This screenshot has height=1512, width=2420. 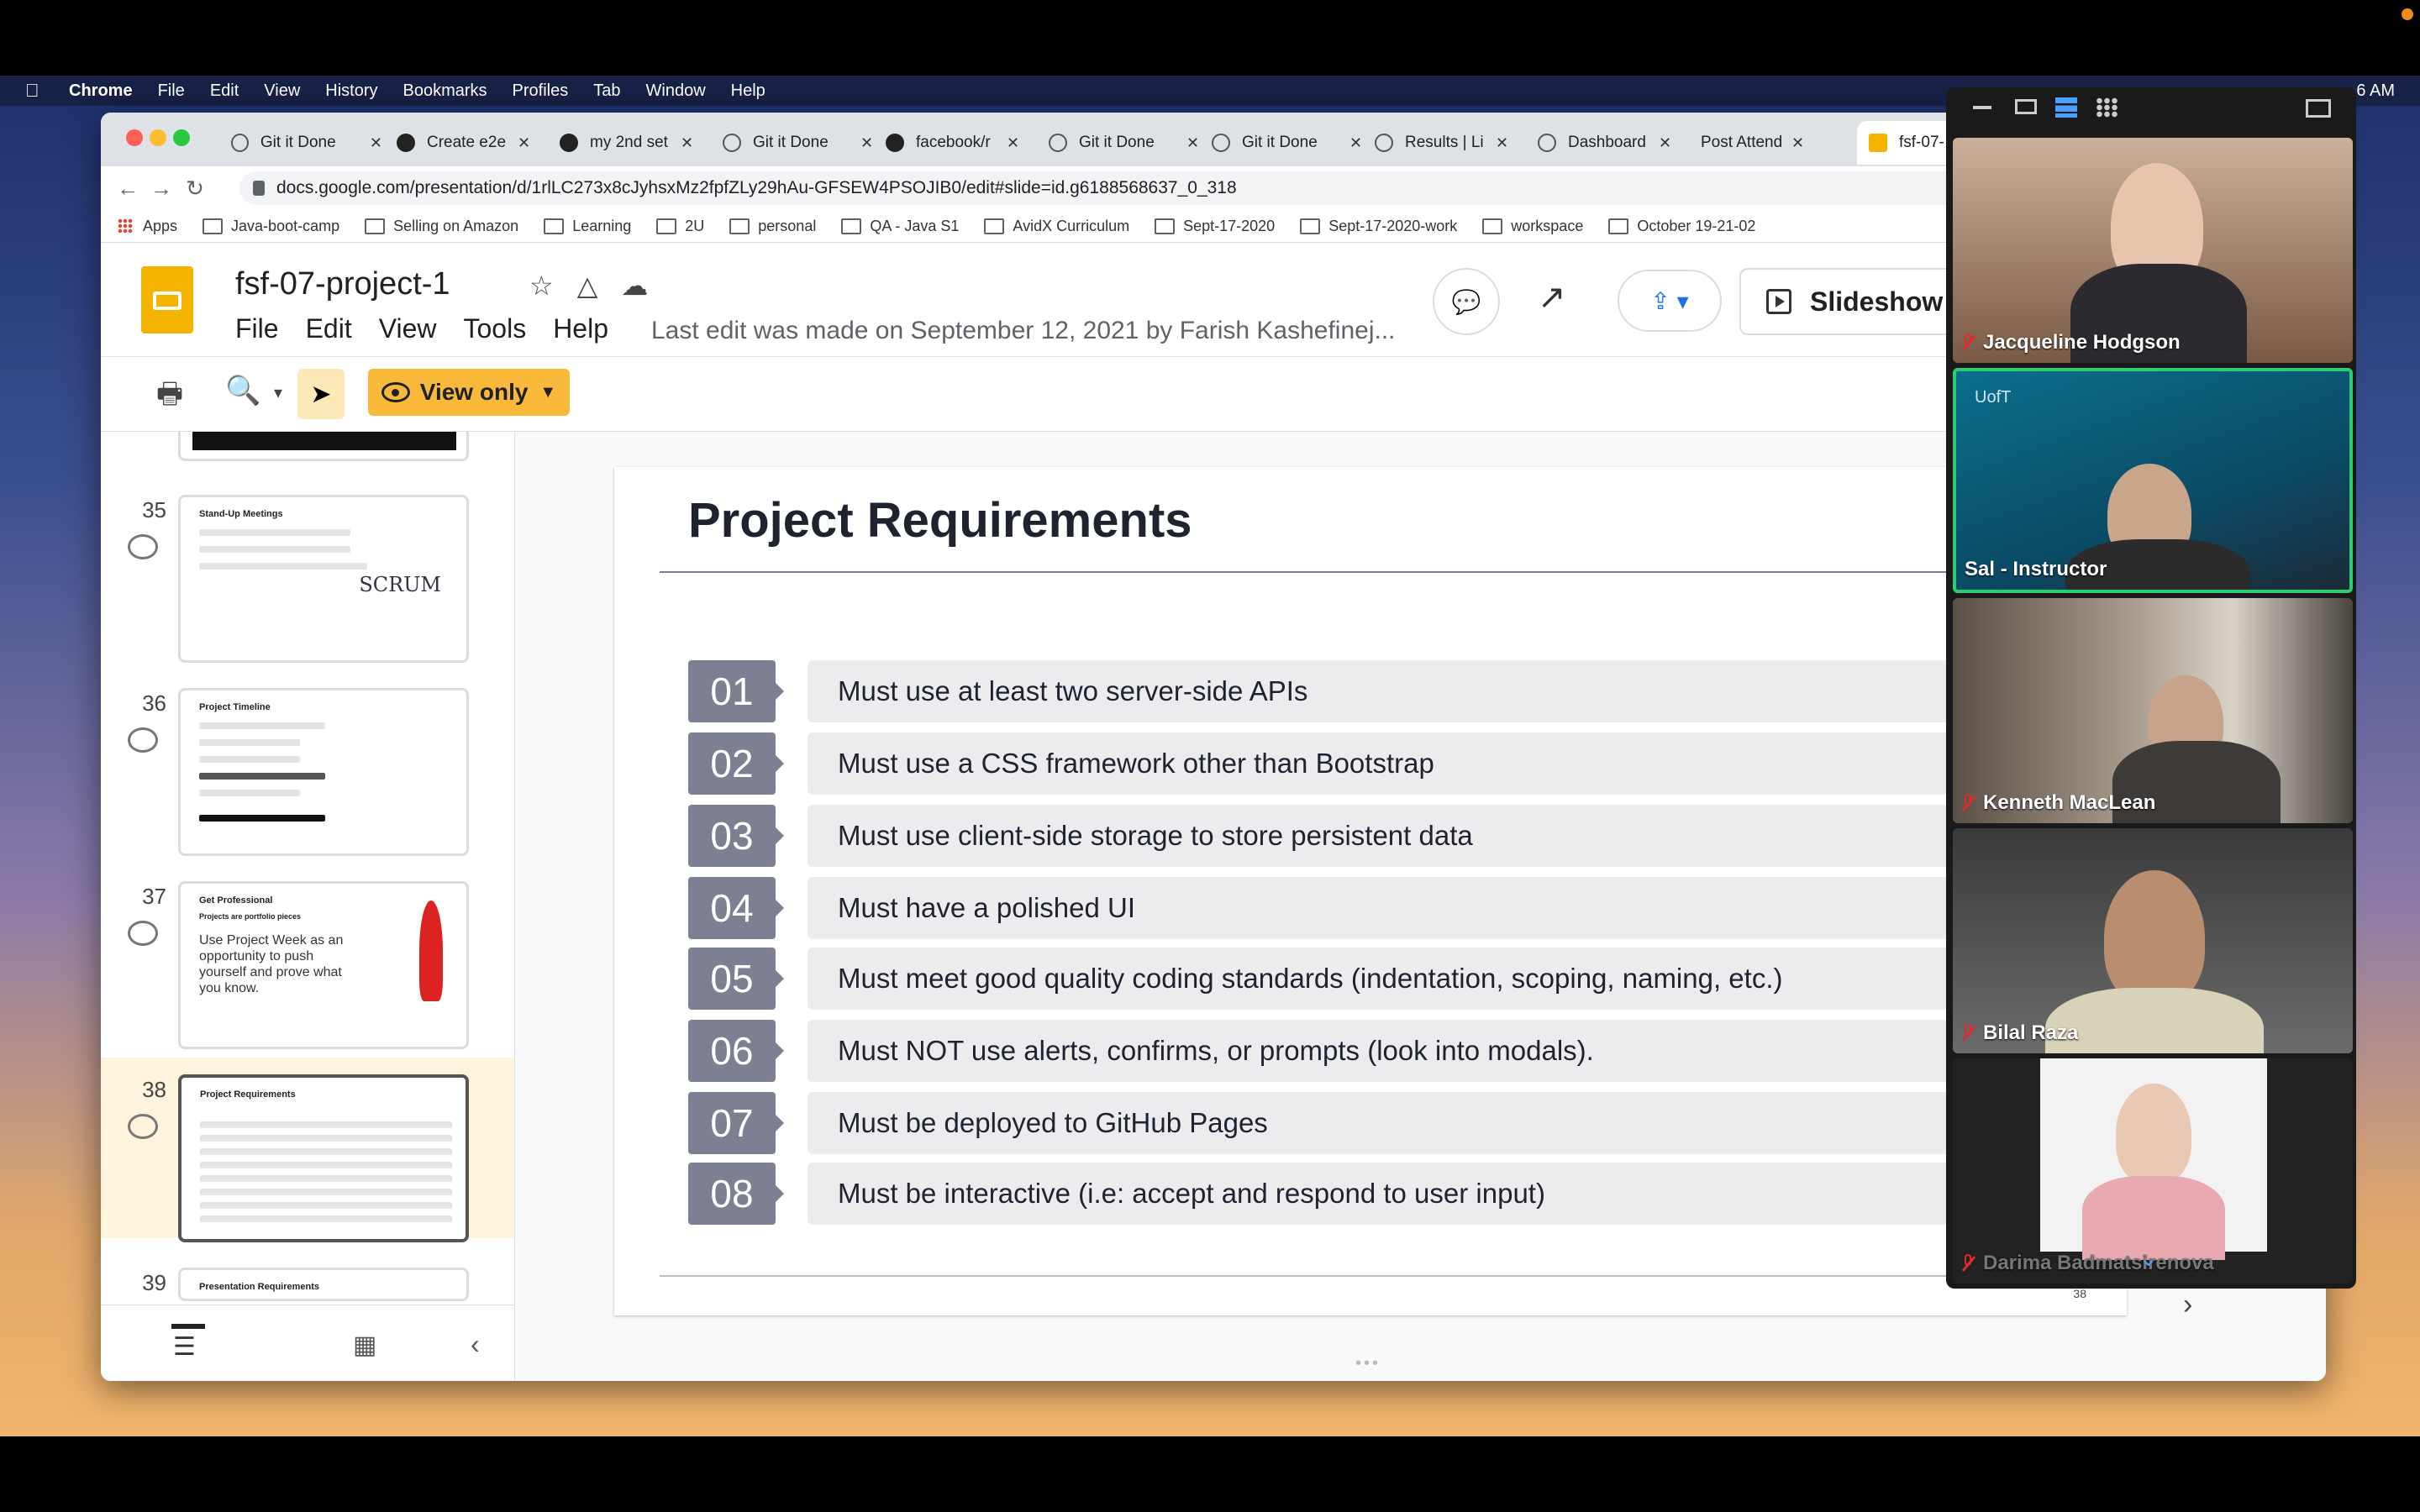 What do you see at coordinates (495, 328) in the screenshot?
I see `doc-menu-tools: Tools` at bounding box center [495, 328].